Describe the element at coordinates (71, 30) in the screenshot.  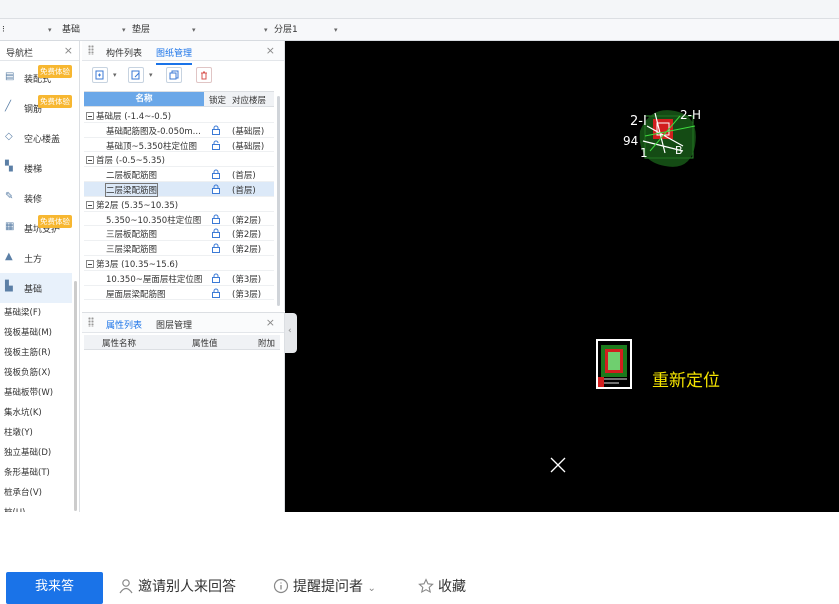
I see `floor-select-category-value: 基础` at that location.